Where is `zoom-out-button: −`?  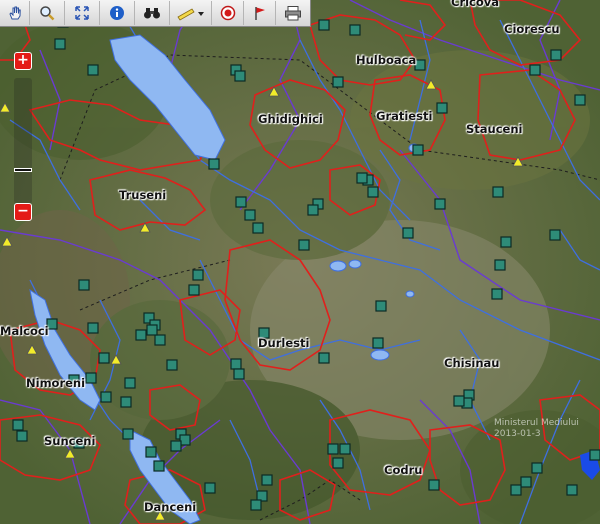
zoom-out-button: − is located at coordinates (23, 212).